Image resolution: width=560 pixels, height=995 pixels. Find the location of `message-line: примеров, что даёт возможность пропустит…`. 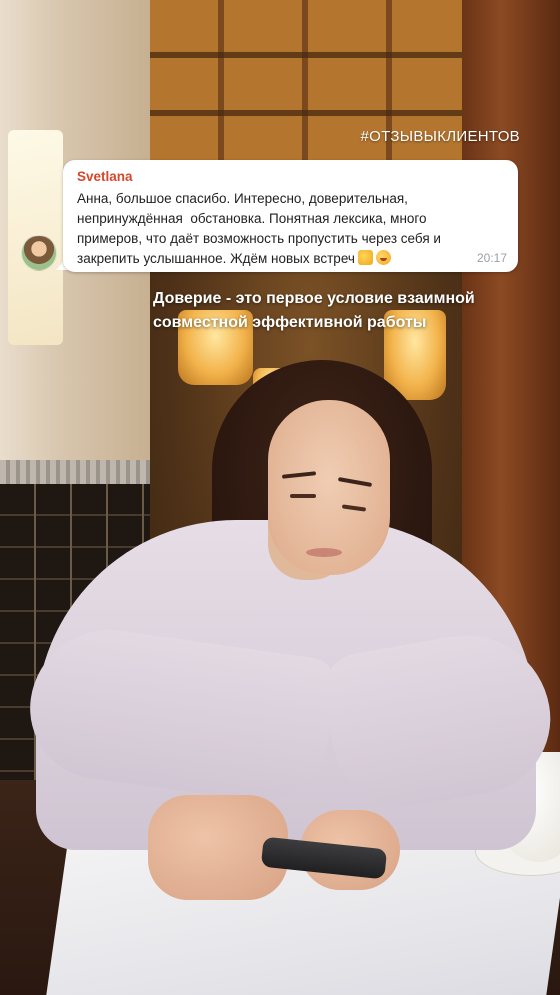

message-line: примеров, что даёт возможность пропустит… is located at coordinates (259, 238).